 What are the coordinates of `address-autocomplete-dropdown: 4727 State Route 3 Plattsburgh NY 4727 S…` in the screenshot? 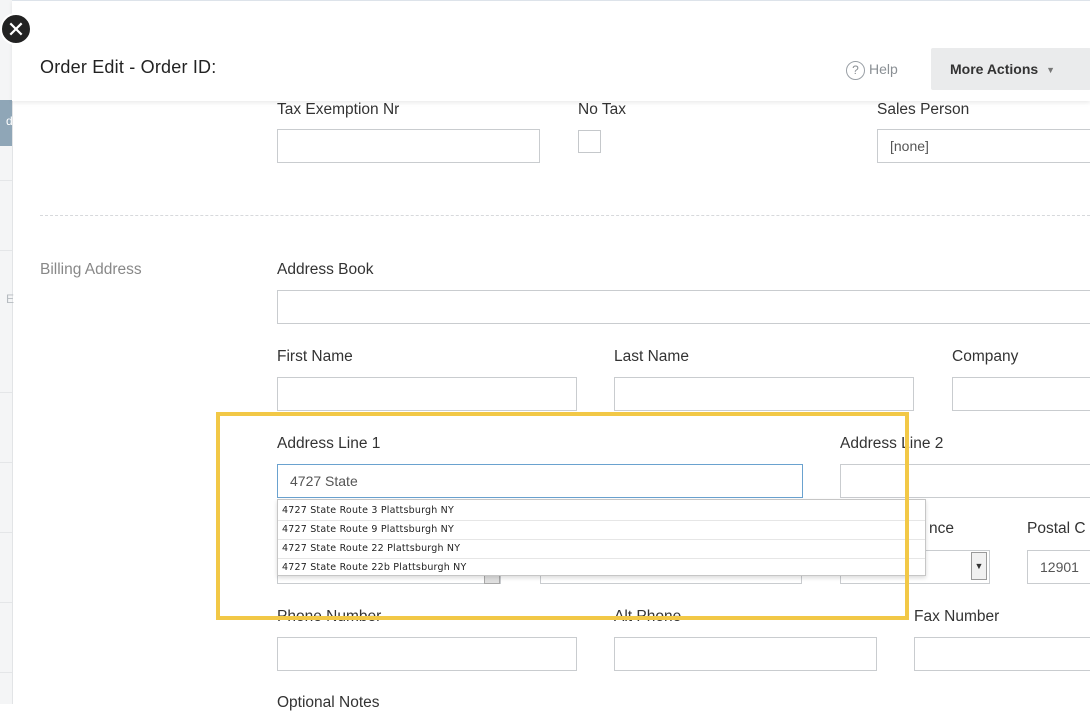 It's located at (601, 537).